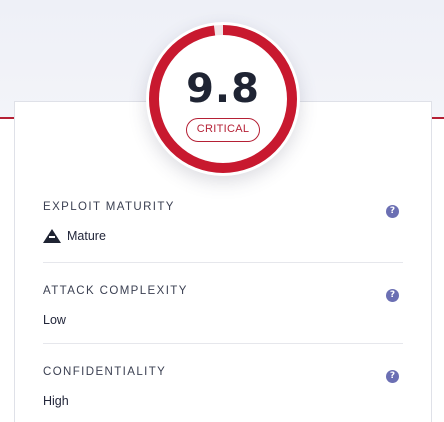 This screenshot has width=444, height=422. What do you see at coordinates (105, 372) in the screenshot?
I see `metric-title: CONFIDENTIALITY` at bounding box center [105, 372].